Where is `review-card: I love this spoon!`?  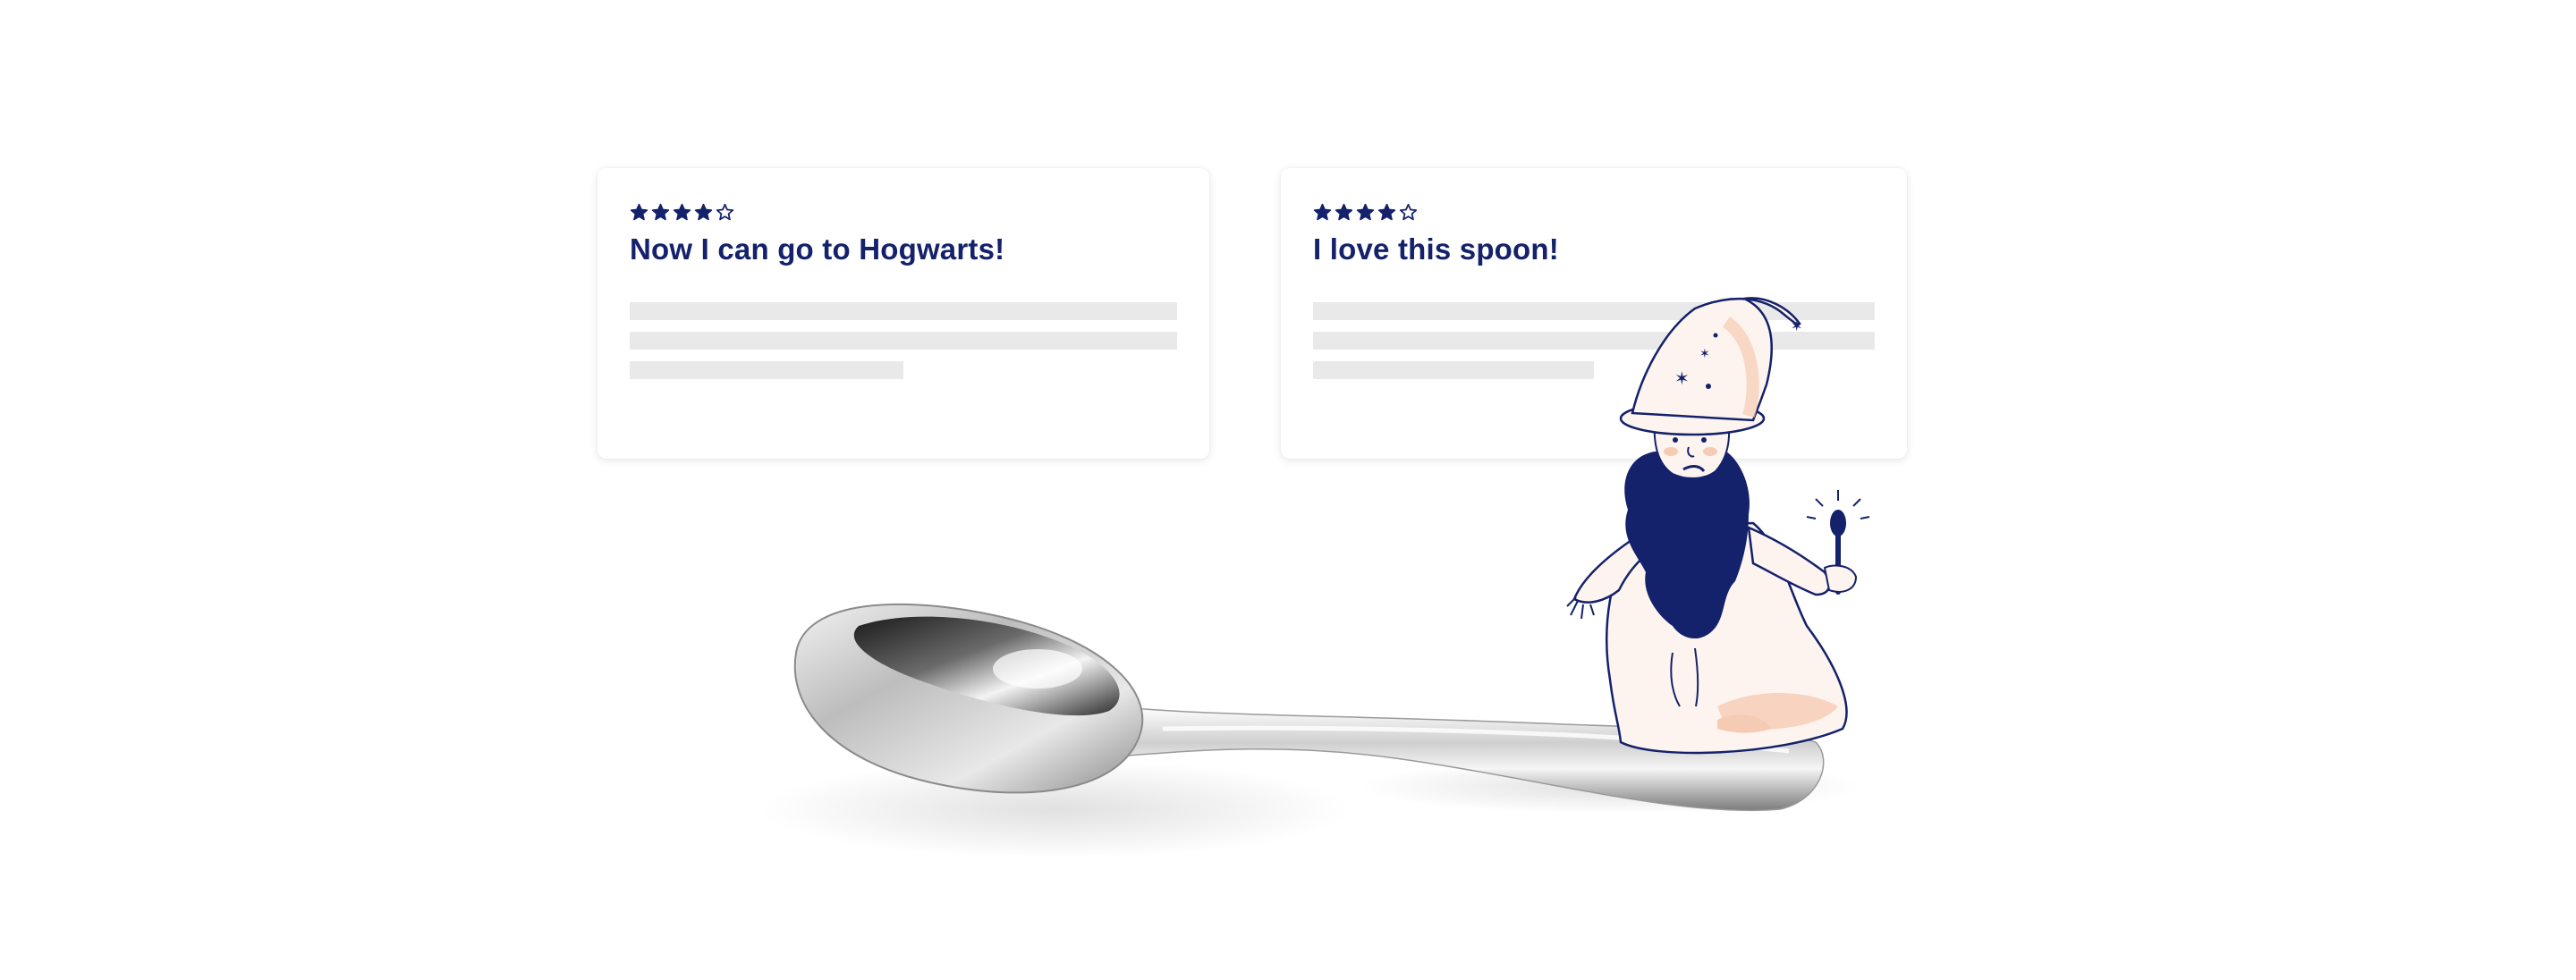
review-card: I love this spoon! is located at coordinates (1594, 313).